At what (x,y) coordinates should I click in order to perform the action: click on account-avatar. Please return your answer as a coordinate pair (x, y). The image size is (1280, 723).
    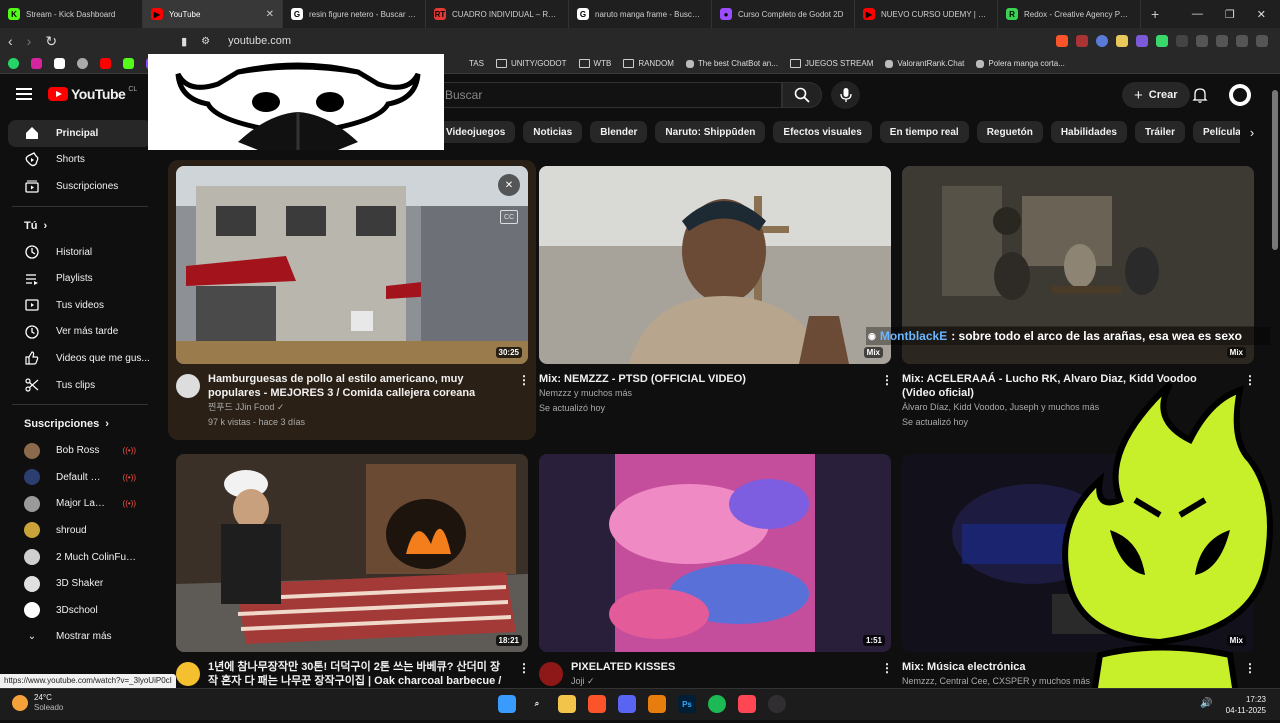
    Looking at the image, I should click on (1240, 95).